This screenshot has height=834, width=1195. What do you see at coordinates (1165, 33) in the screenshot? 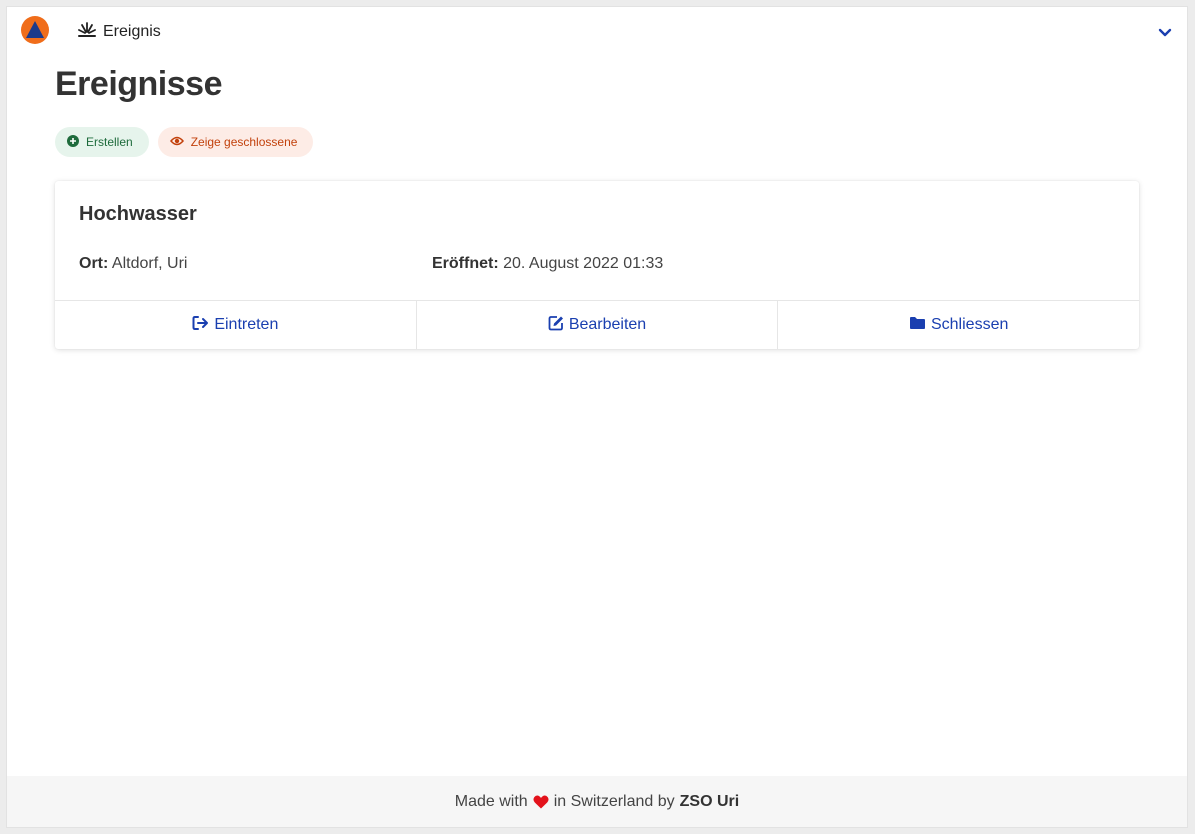
I see `chevron-down-icon` at bounding box center [1165, 33].